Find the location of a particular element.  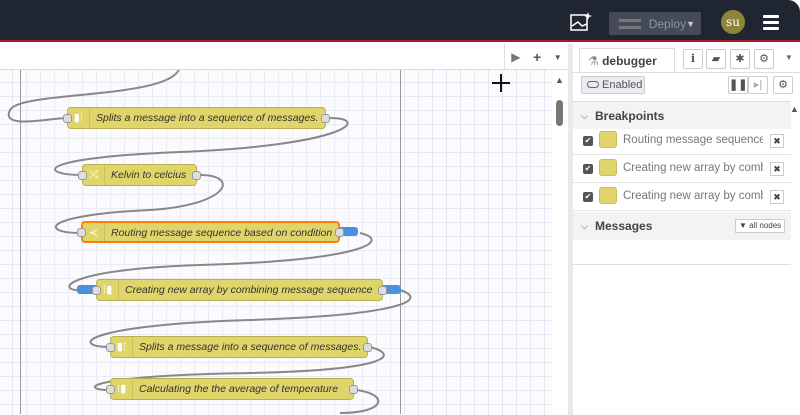

filter-icon: ▼ is located at coordinates (744, 225).